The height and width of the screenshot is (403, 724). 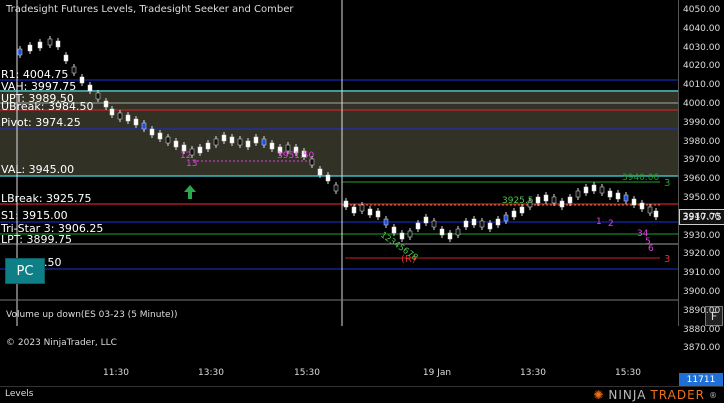 I want to click on val-label: VAL: 3945.00, so click(x=38, y=169).